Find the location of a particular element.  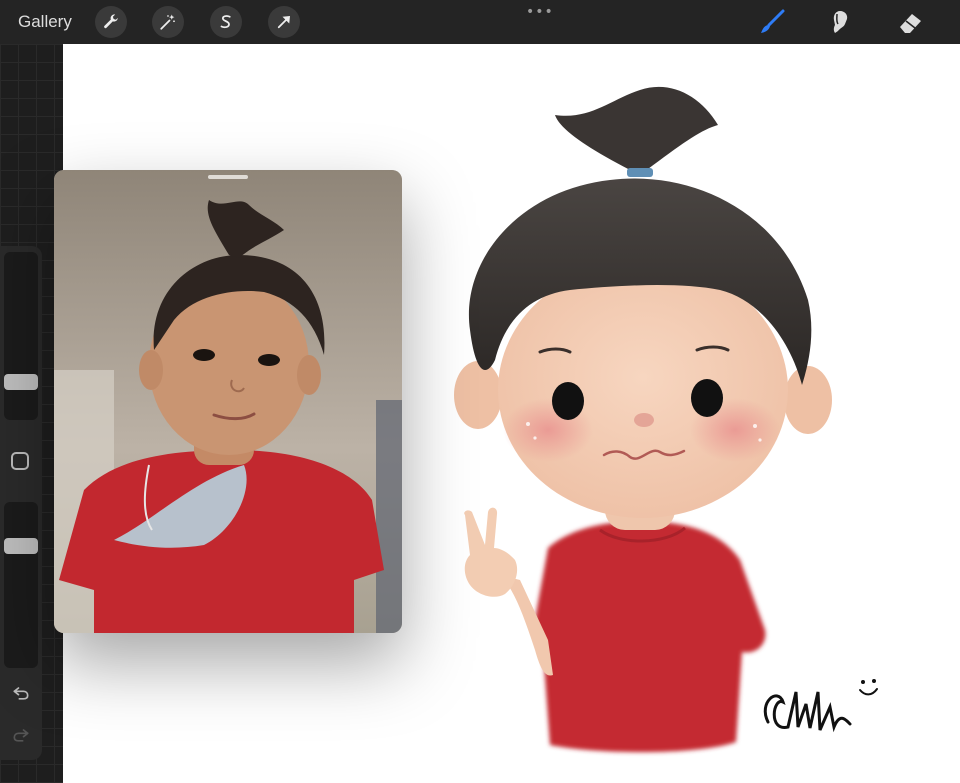

undo-button is located at coordinates (21, 693).